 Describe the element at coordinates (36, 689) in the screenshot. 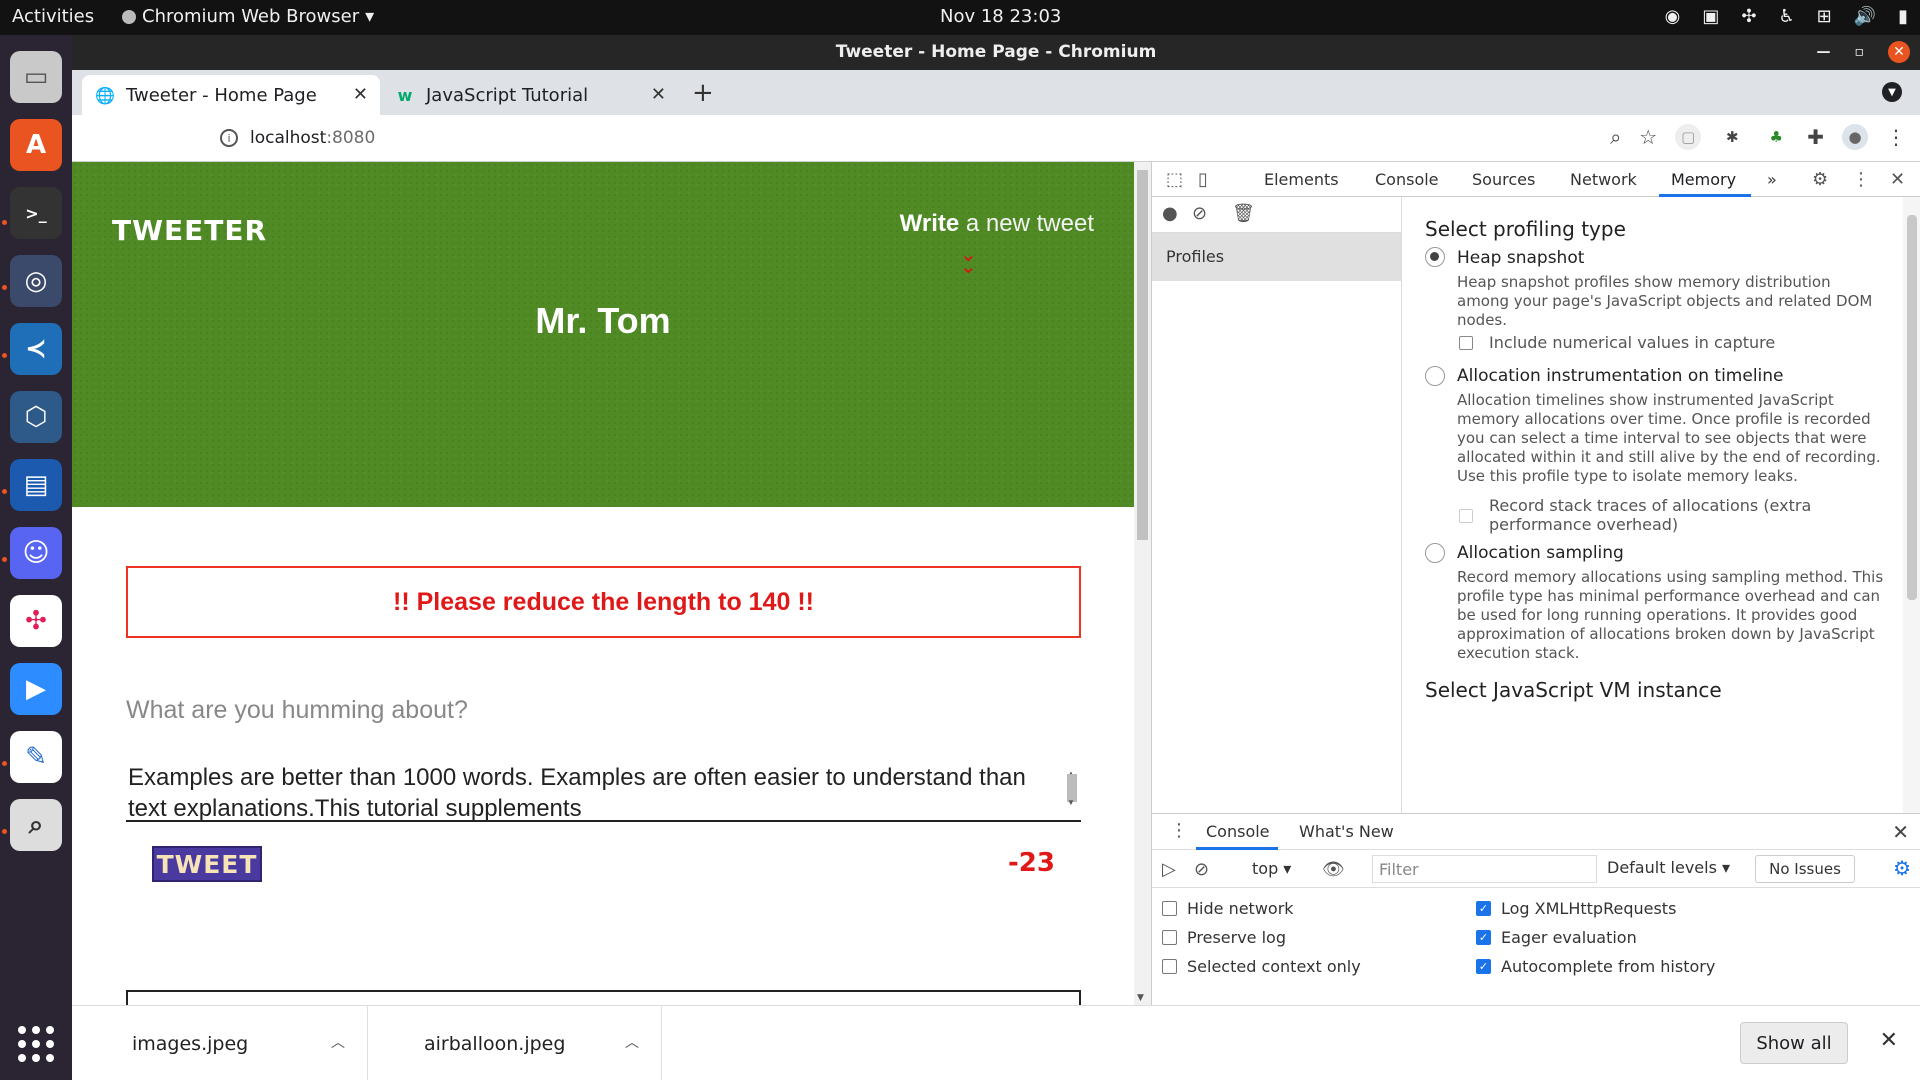

I see `zoom-icon: ▶` at that location.